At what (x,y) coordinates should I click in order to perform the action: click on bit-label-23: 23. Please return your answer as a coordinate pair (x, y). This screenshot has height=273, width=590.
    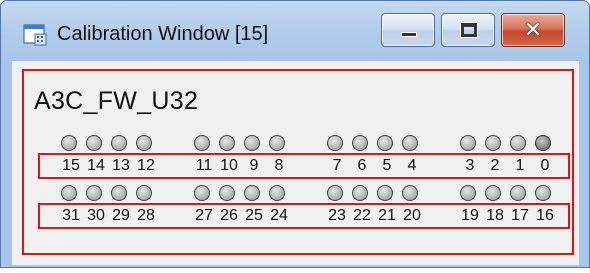
    Looking at the image, I should click on (337, 215).